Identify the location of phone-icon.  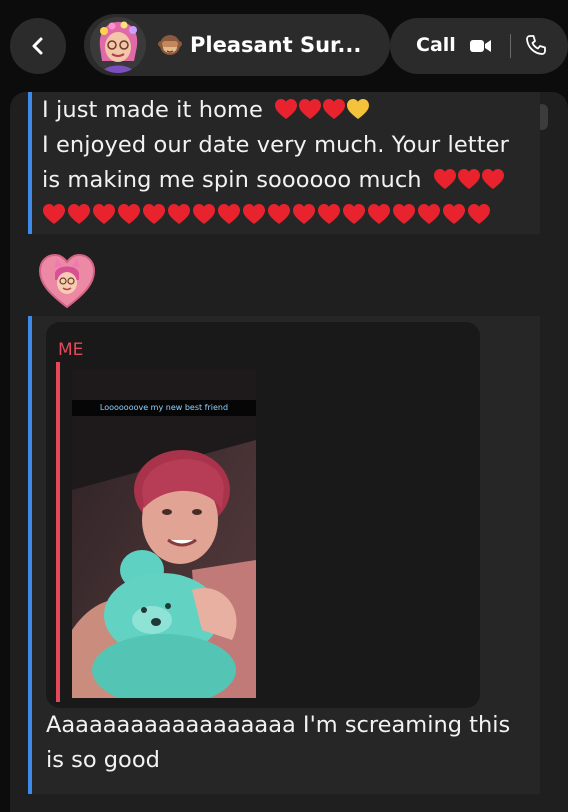
(536, 45).